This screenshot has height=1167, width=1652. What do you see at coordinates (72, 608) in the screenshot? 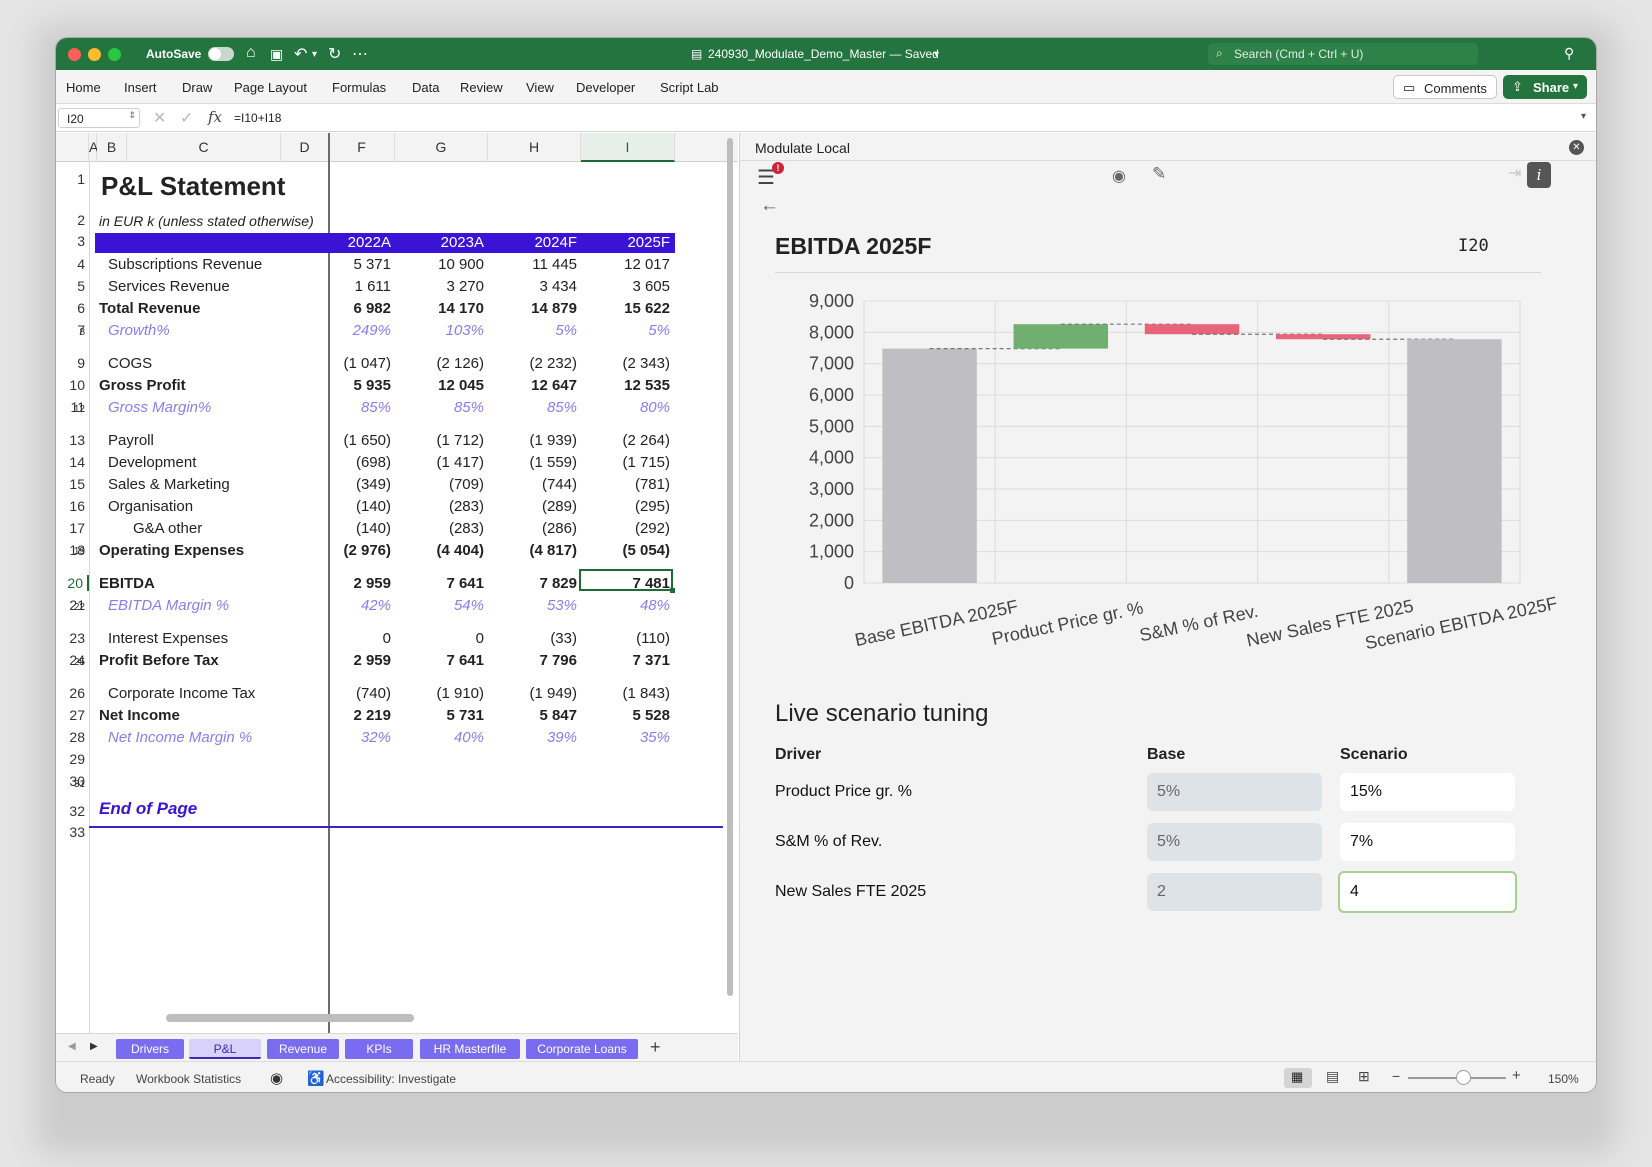
I see `row-number: 22` at bounding box center [72, 608].